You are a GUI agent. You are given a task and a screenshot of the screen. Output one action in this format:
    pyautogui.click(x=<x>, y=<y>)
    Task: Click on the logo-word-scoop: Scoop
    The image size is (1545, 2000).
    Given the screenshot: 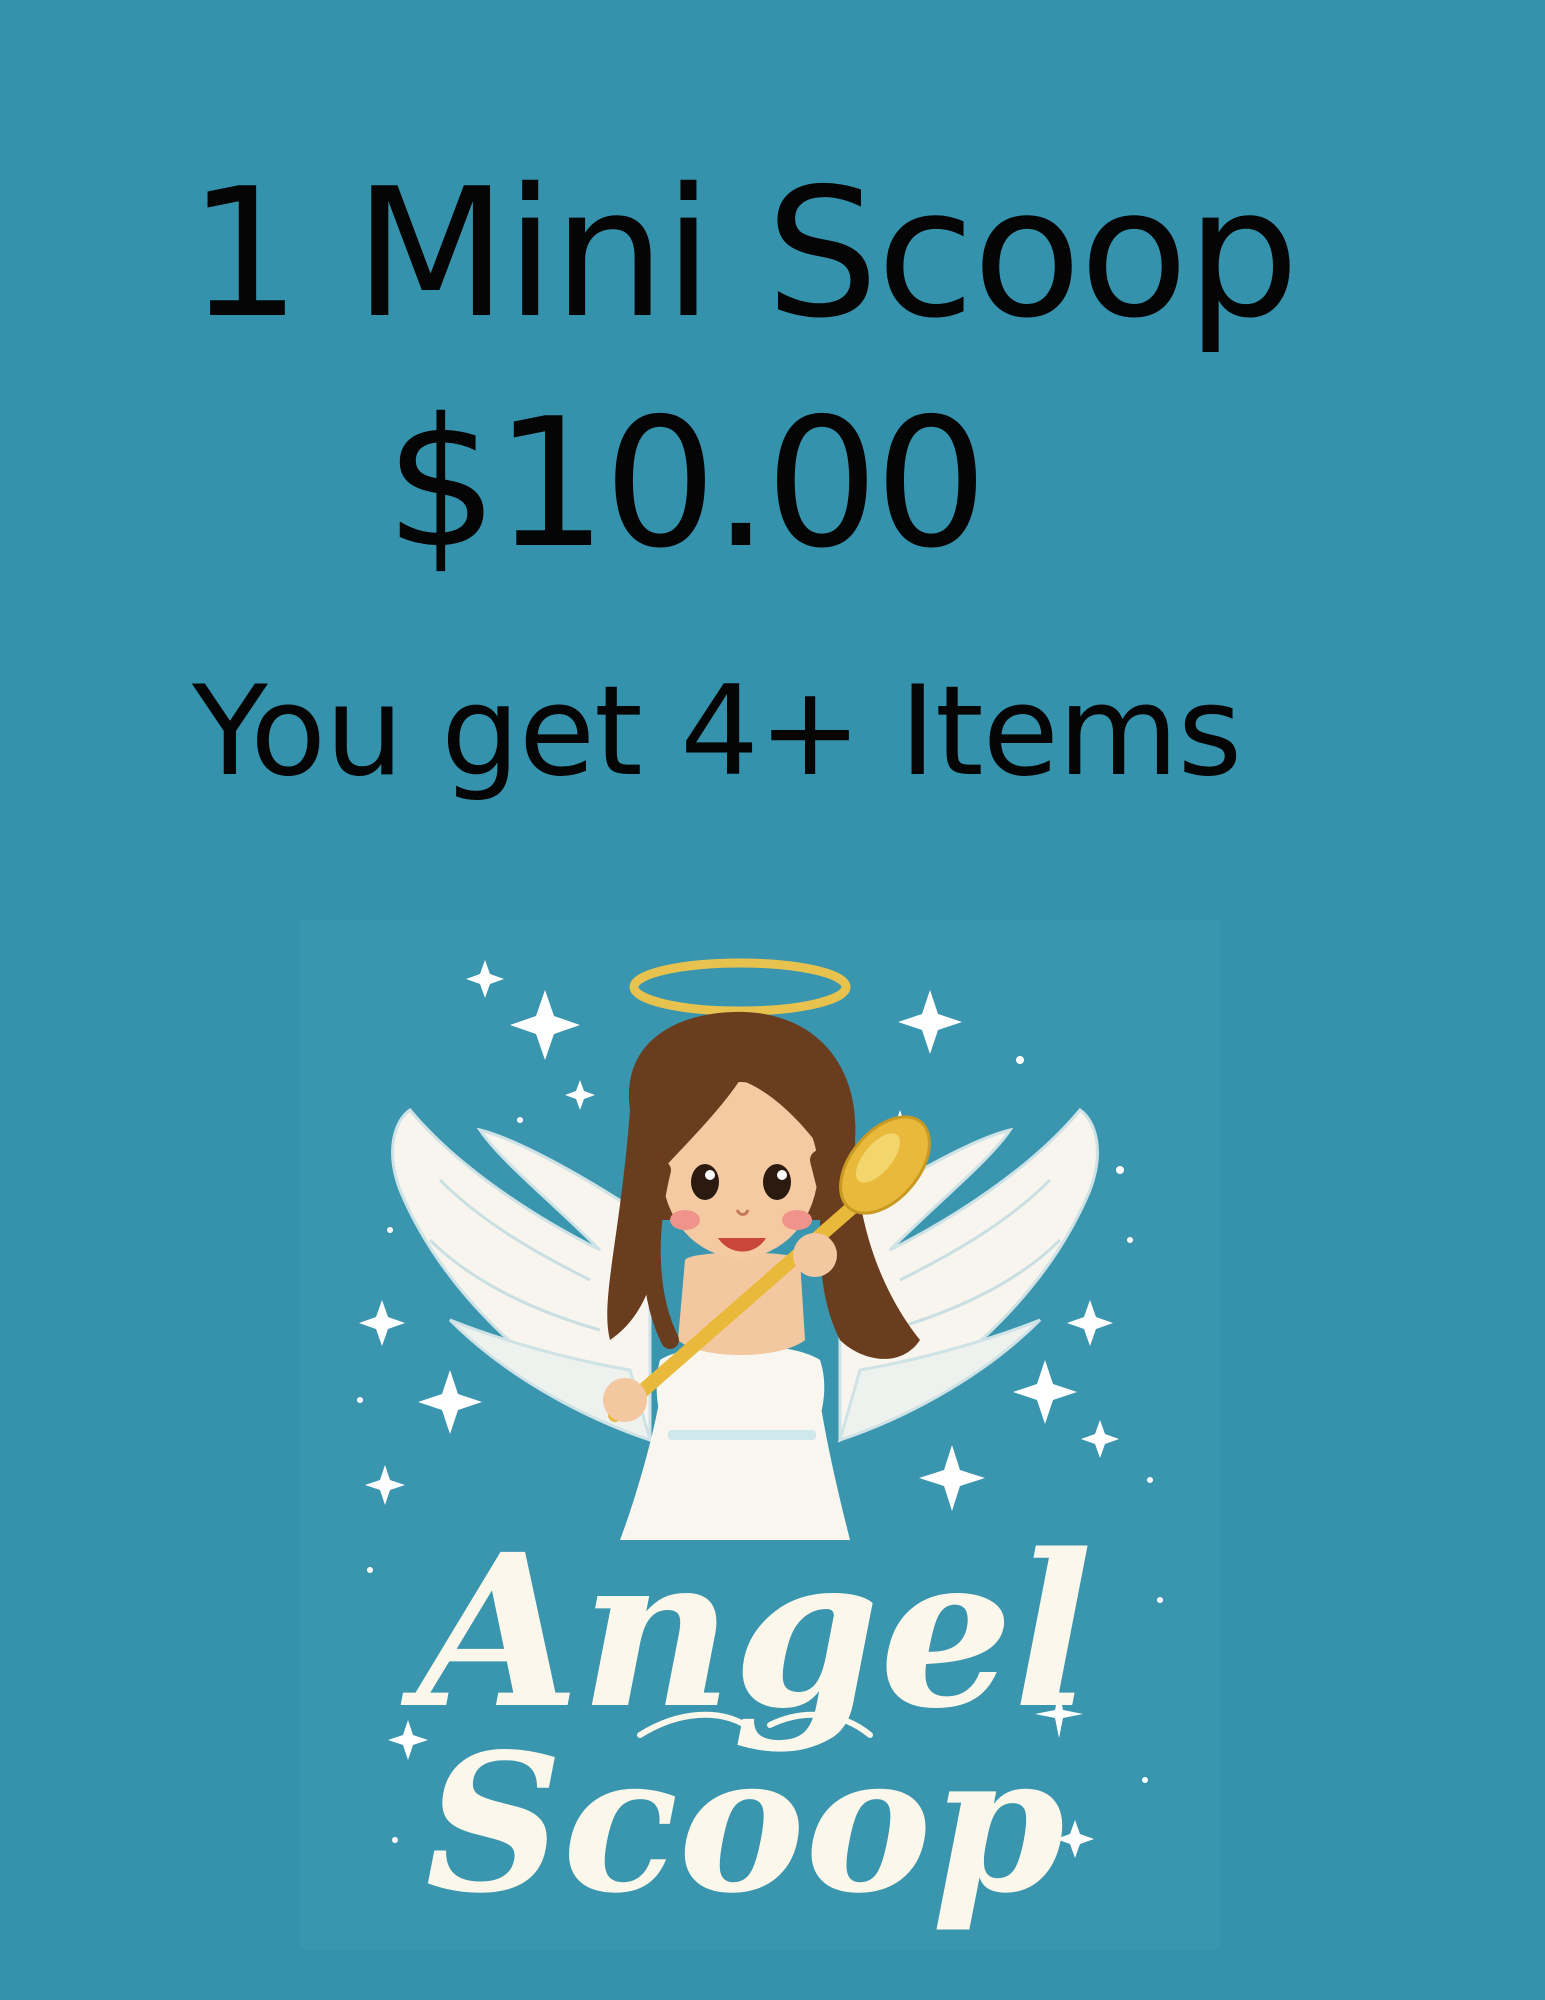 What is the action you would take?
    pyautogui.click(x=744, y=1823)
    